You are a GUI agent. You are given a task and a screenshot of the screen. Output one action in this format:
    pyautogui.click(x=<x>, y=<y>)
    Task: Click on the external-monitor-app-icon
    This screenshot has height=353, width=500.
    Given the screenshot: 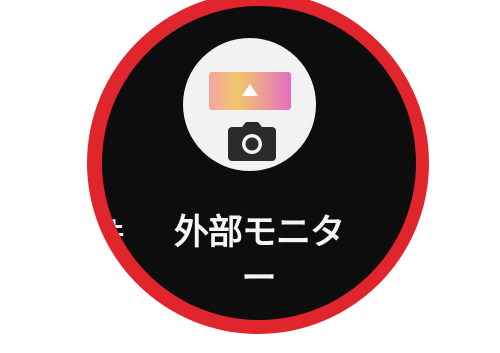 What is the action you would take?
    pyautogui.click(x=249, y=104)
    